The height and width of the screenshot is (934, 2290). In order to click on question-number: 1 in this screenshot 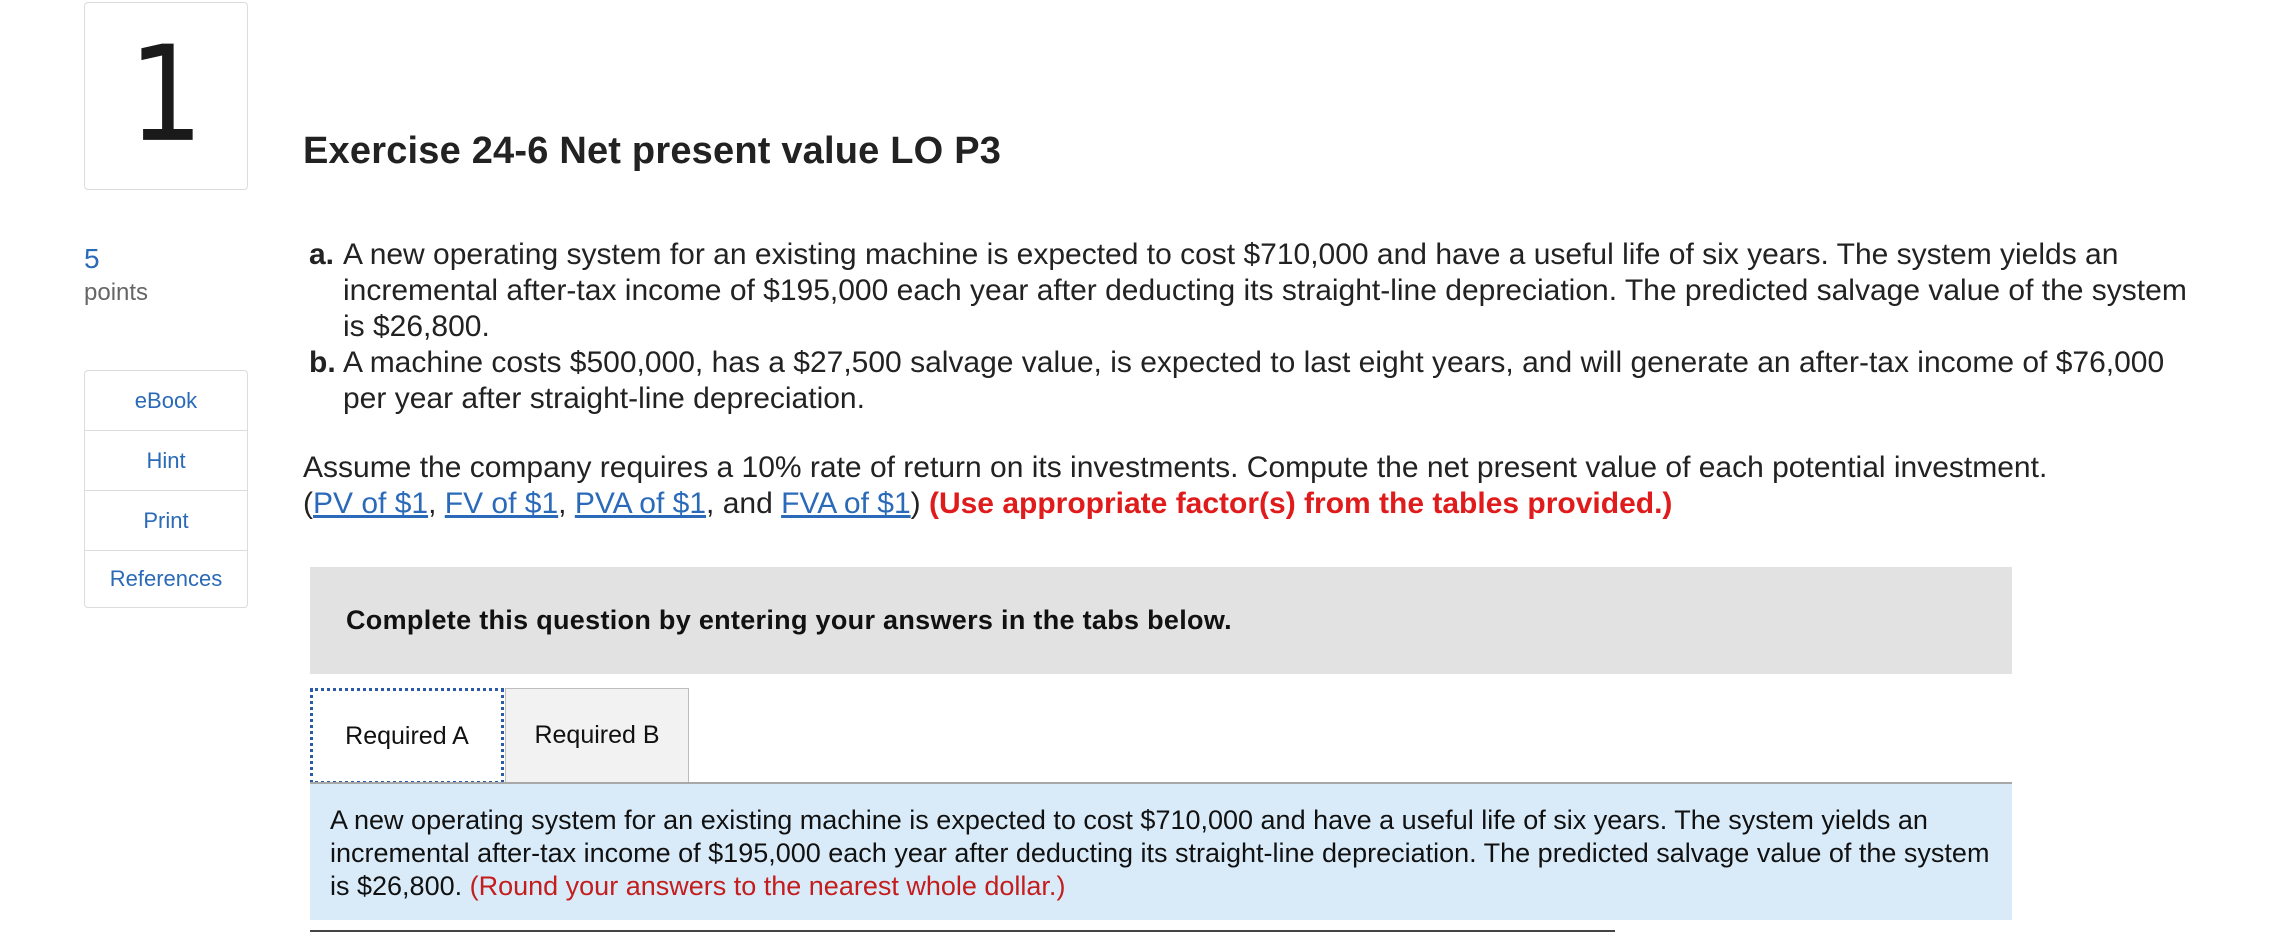, I will do `click(166, 94)`.